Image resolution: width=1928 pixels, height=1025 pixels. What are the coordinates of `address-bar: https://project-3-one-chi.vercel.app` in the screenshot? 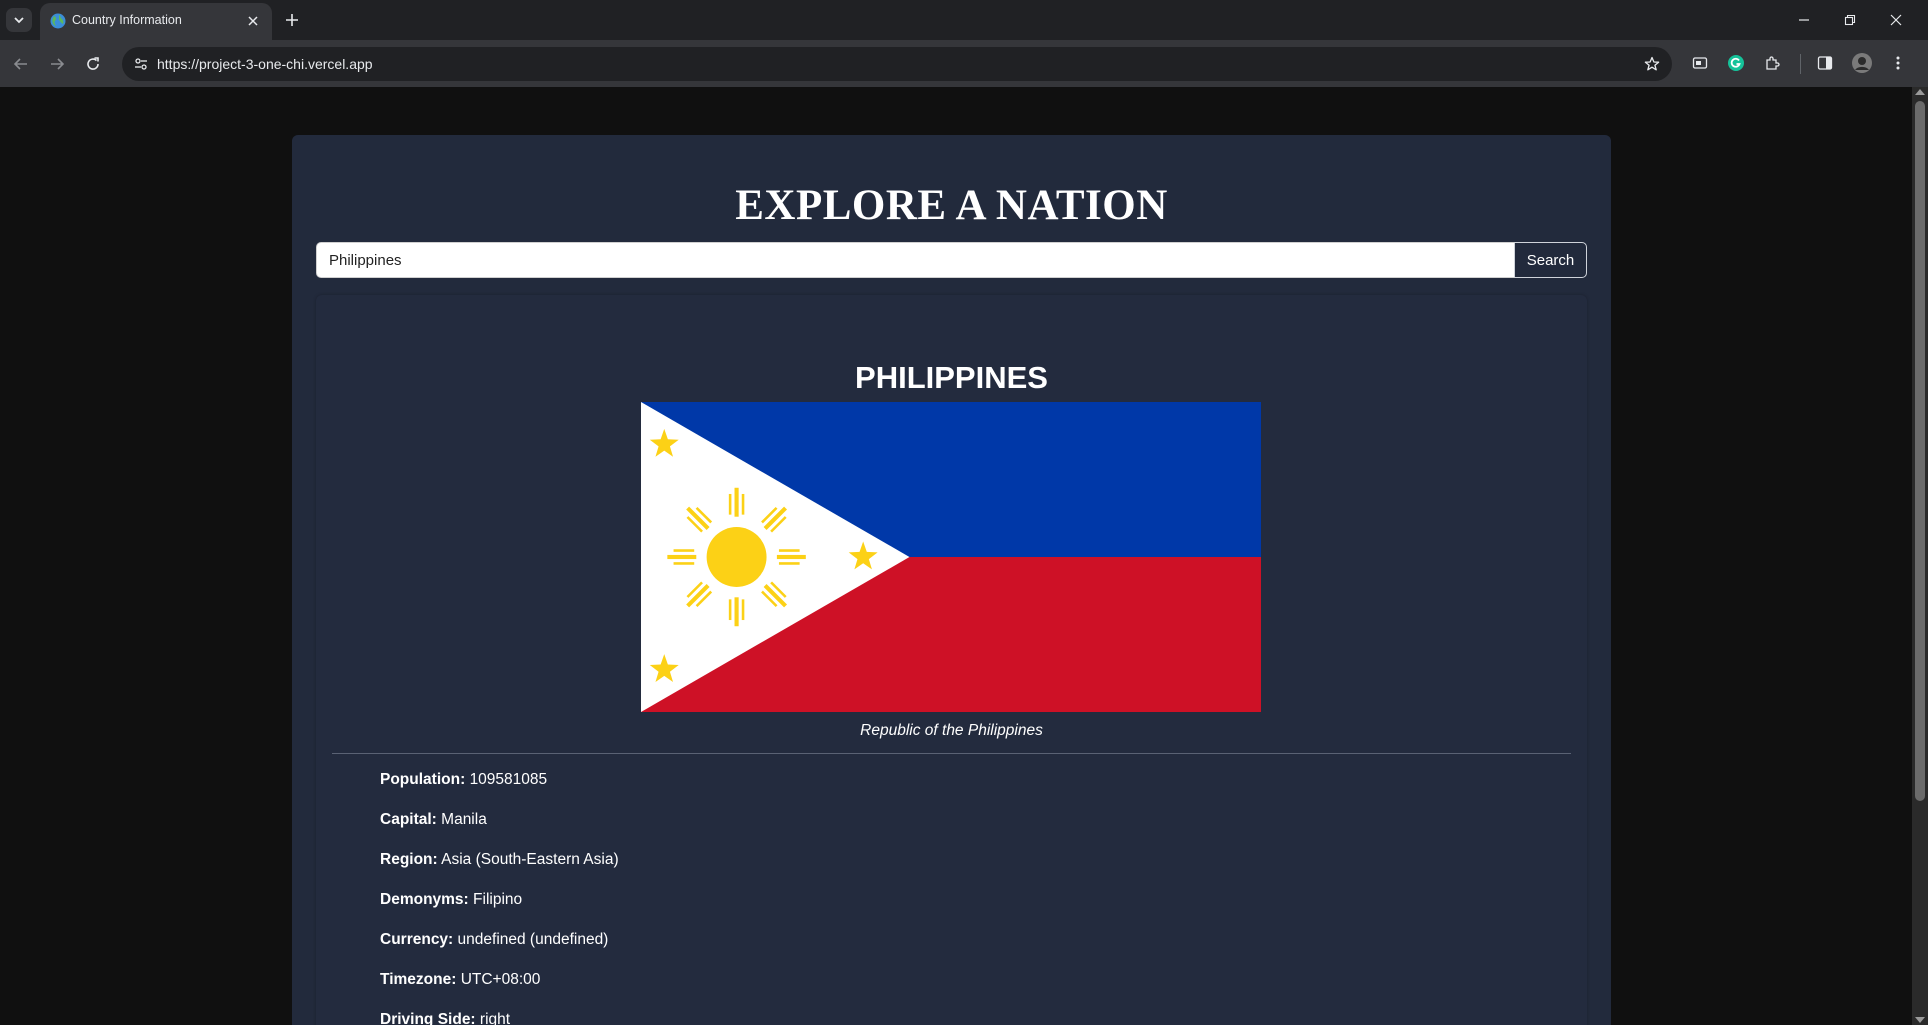 It's located at (897, 64).